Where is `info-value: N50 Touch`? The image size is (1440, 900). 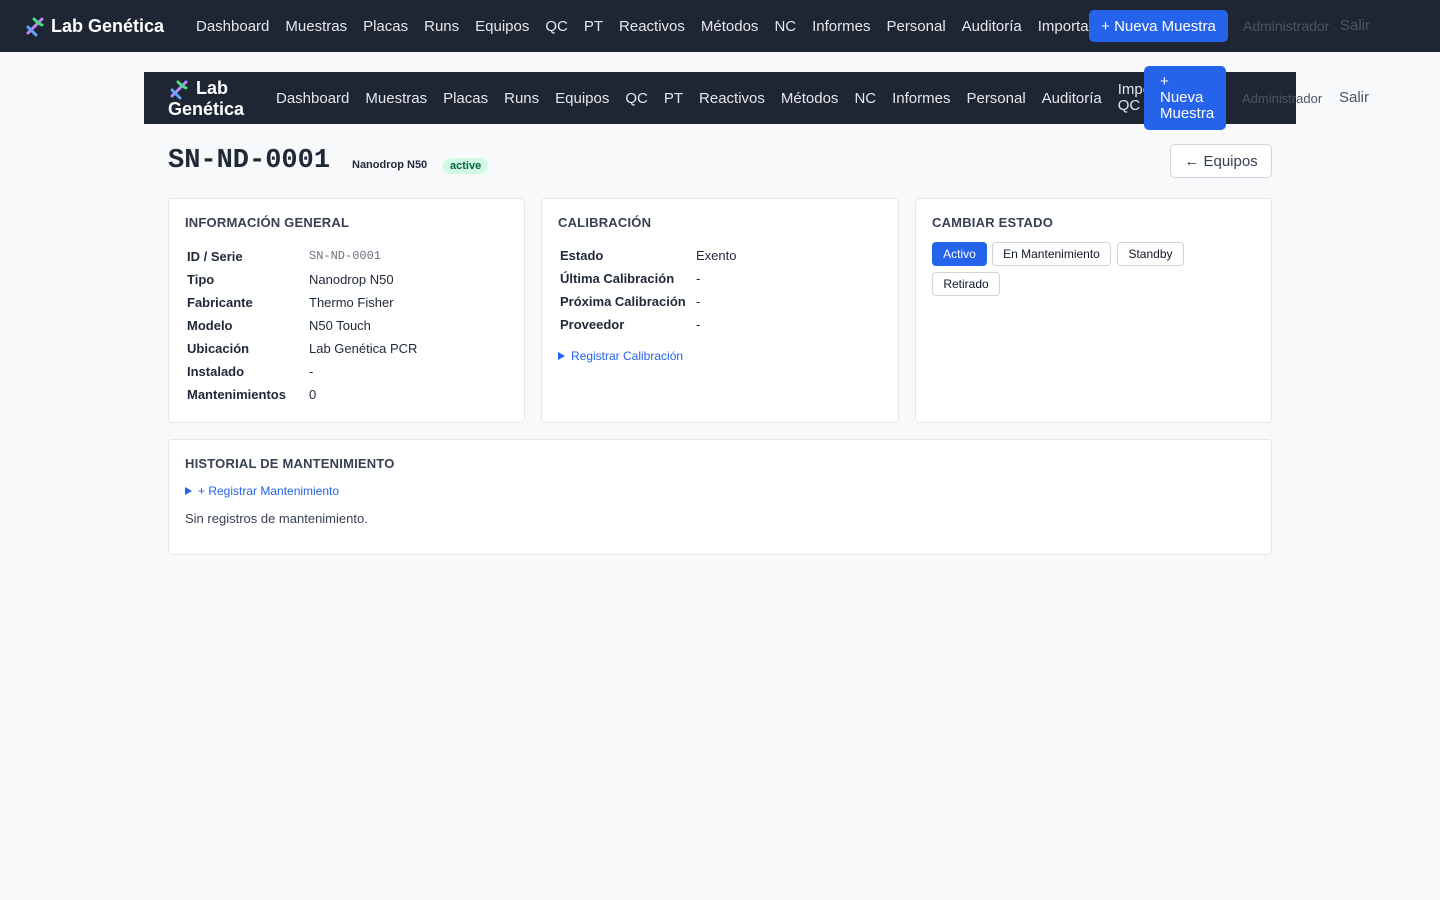 info-value: N50 Touch is located at coordinates (340, 325).